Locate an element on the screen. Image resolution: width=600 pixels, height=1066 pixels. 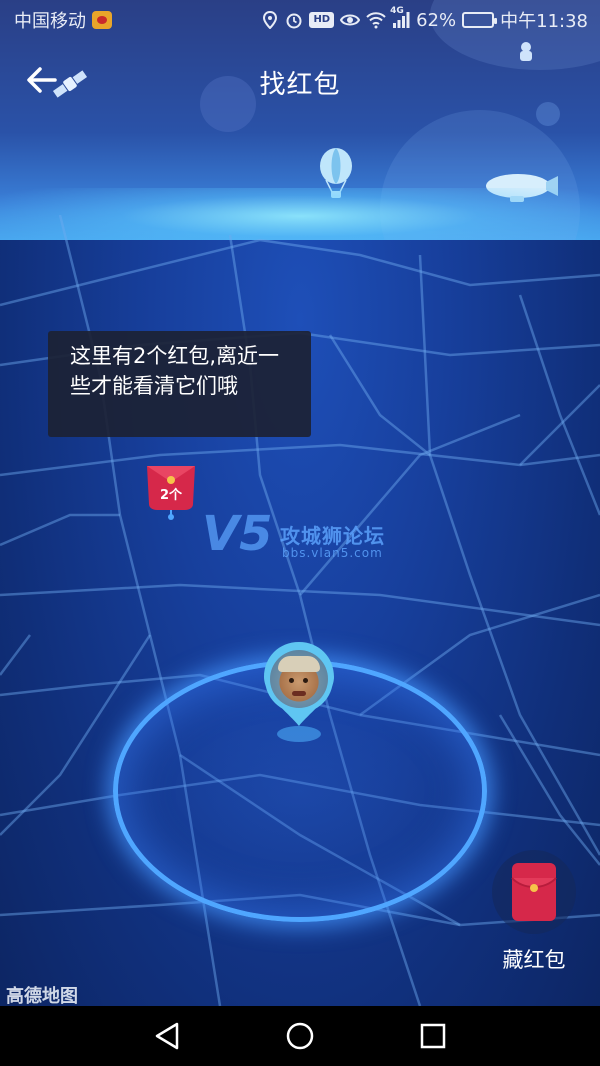
battery-icon is located at coordinates (480, 20).